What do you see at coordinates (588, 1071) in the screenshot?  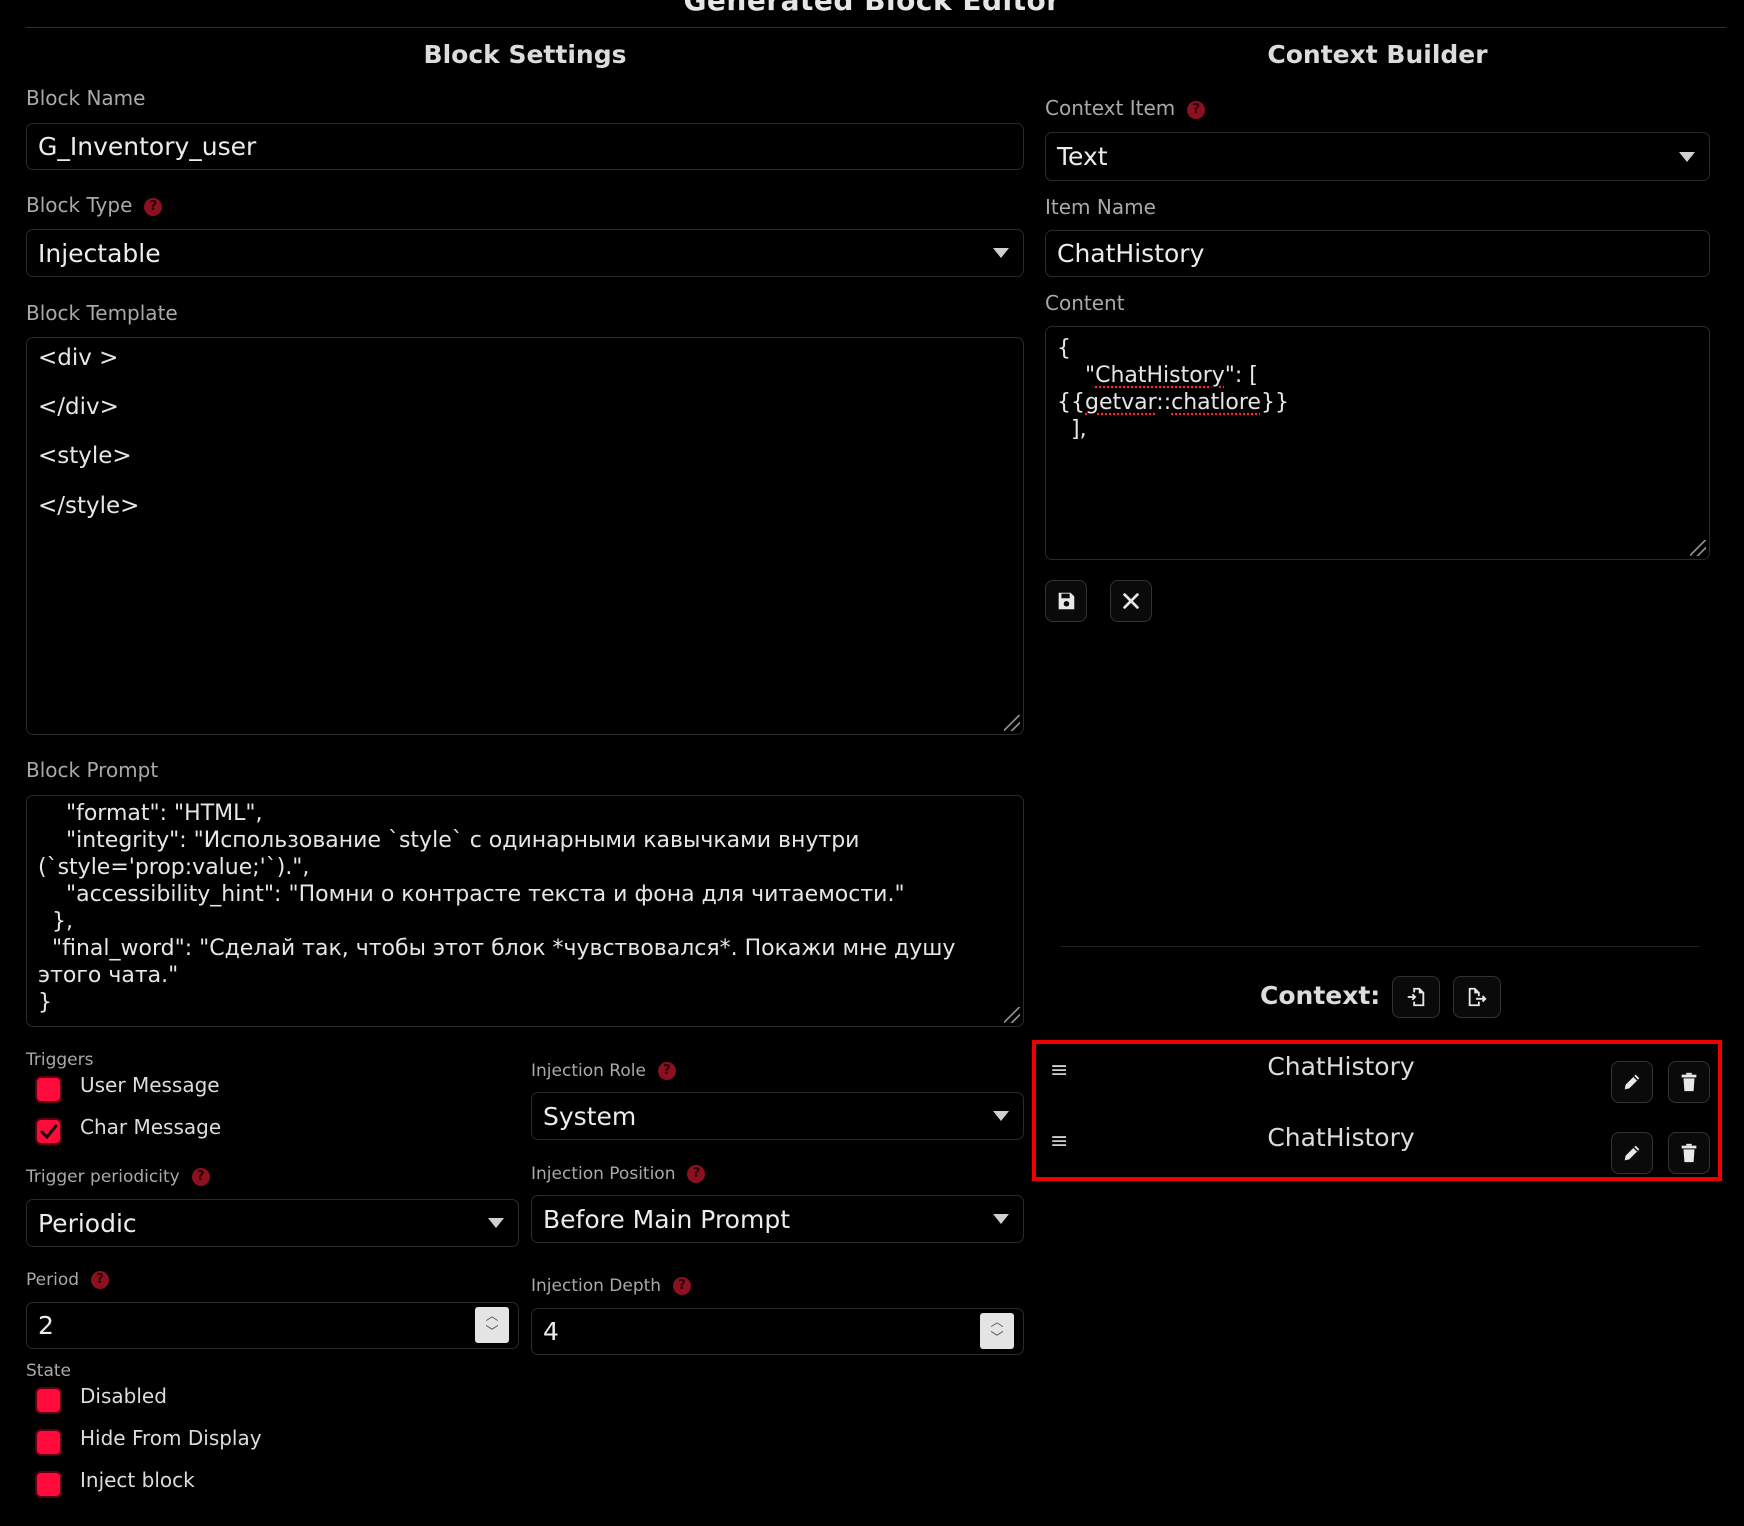 I see `injection-role-label-text: Injection Role` at bounding box center [588, 1071].